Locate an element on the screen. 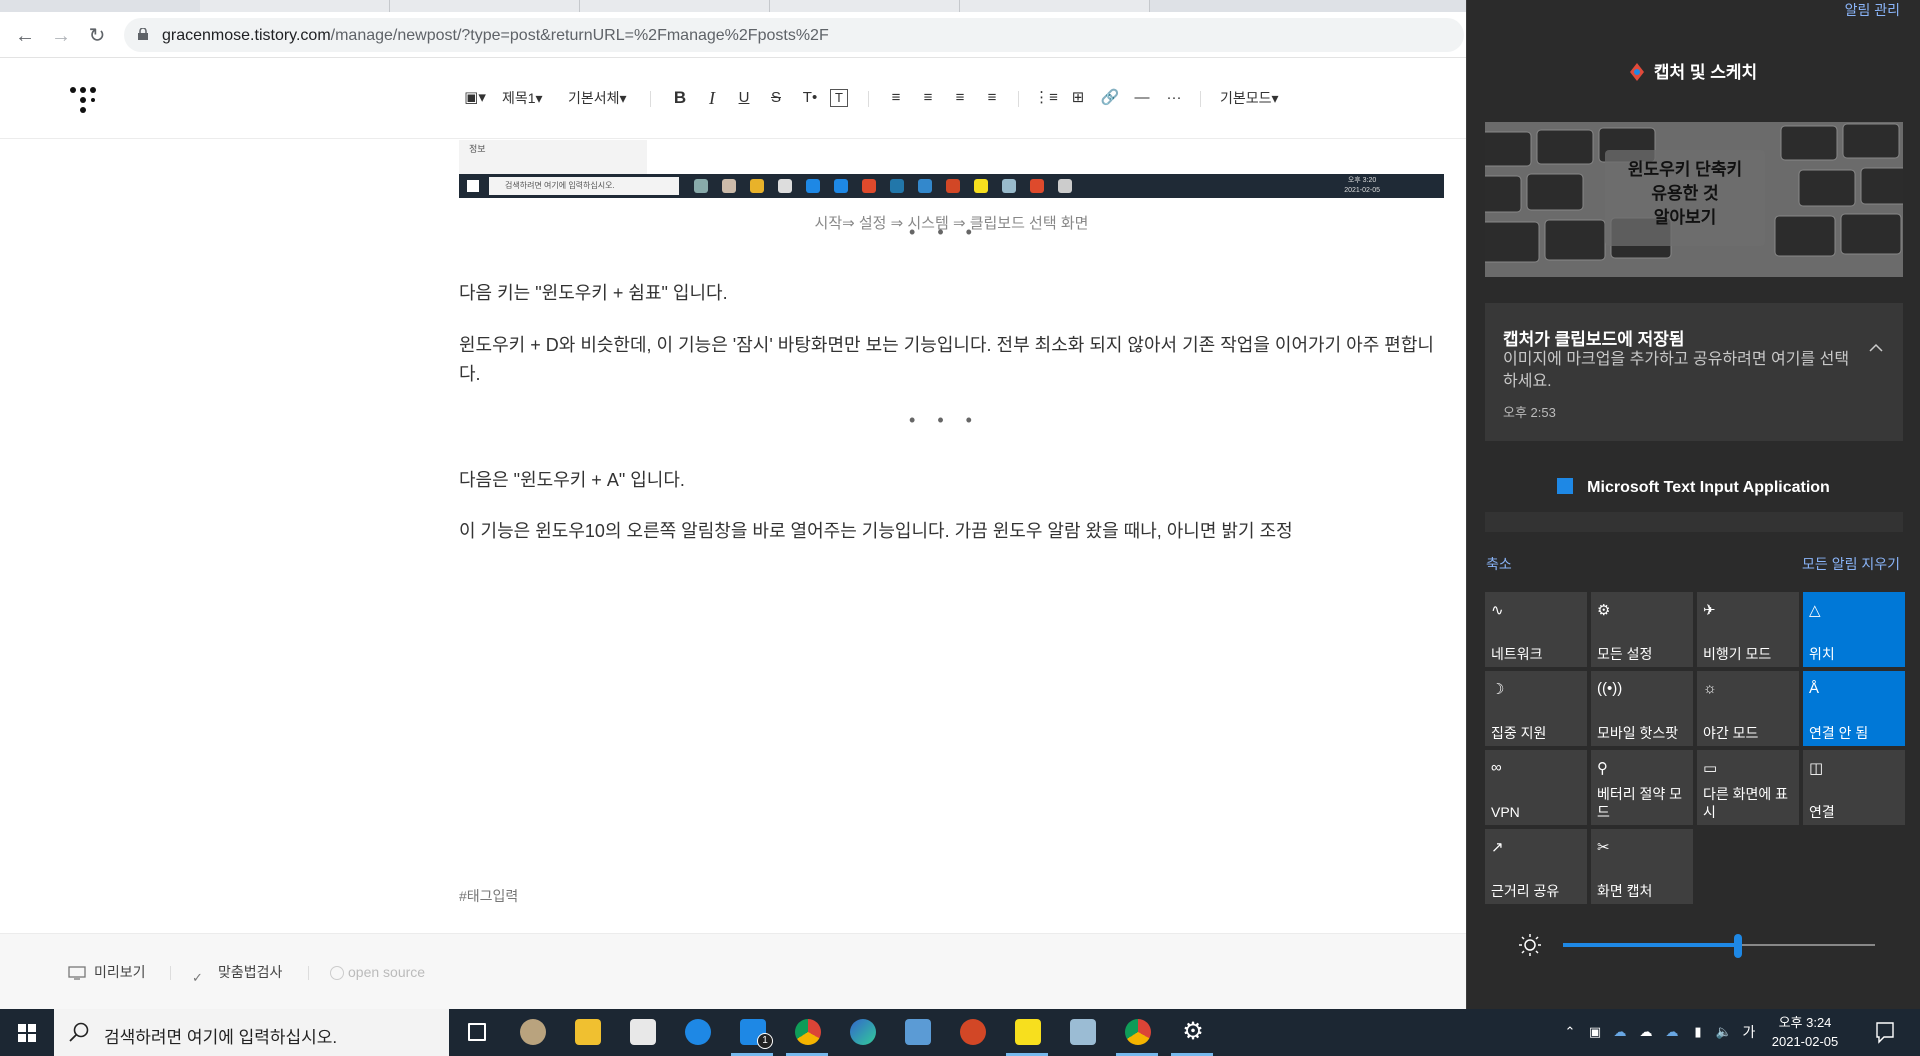  text-input-app-icon is located at coordinates (1565, 486).